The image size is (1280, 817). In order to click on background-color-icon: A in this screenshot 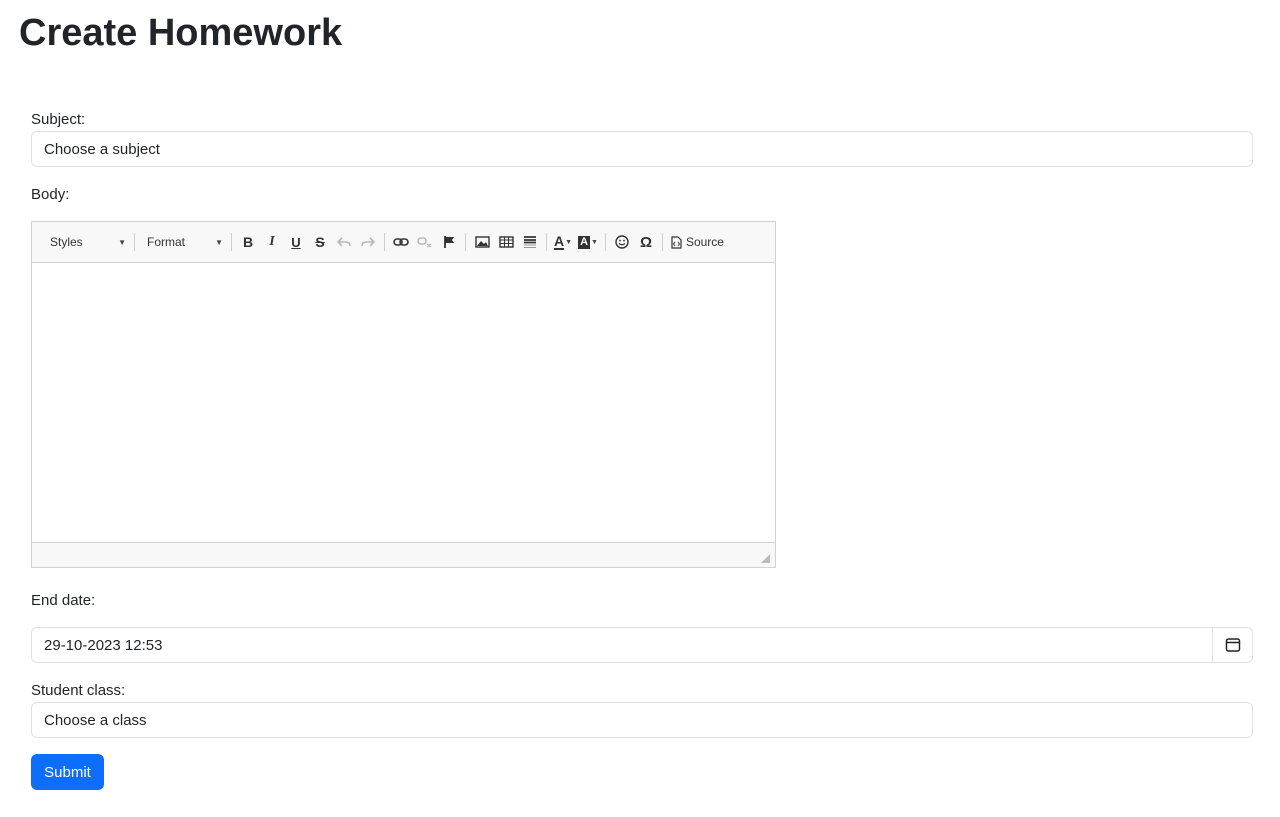, I will do `click(584, 242)`.